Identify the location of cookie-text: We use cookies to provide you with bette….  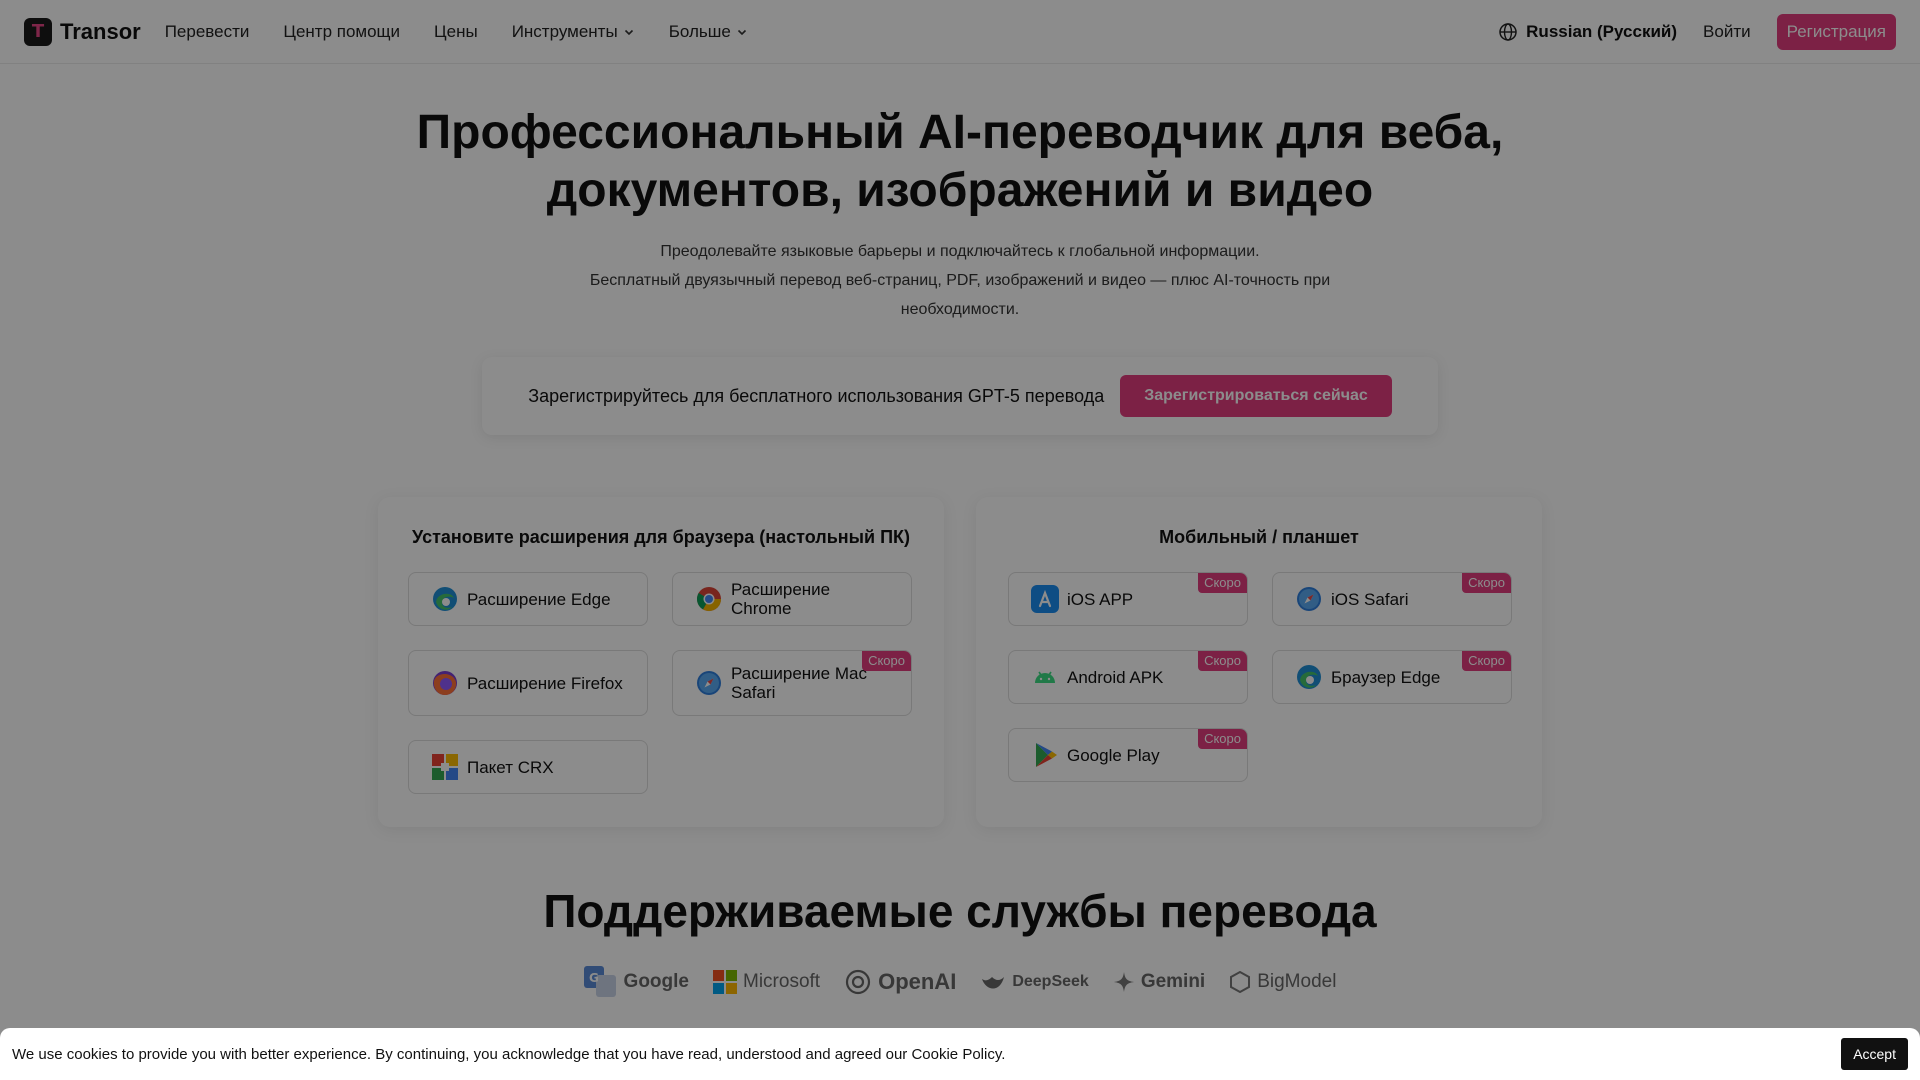
(509, 1054).